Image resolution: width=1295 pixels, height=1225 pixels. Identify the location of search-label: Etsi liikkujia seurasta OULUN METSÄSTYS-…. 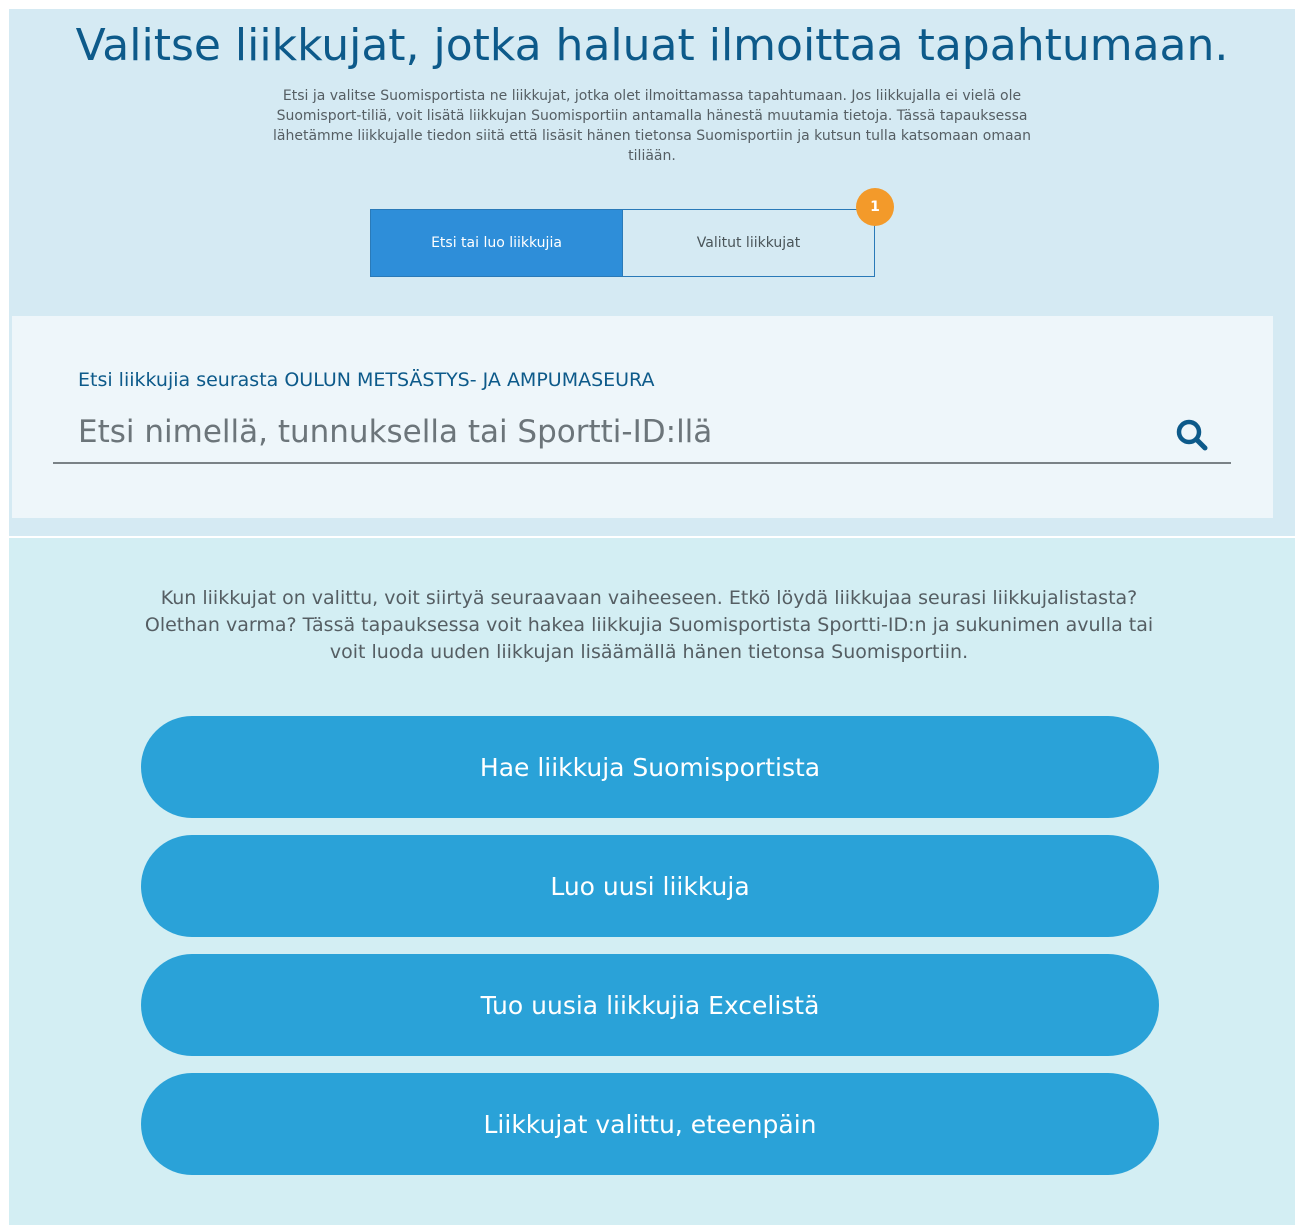
(366, 380).